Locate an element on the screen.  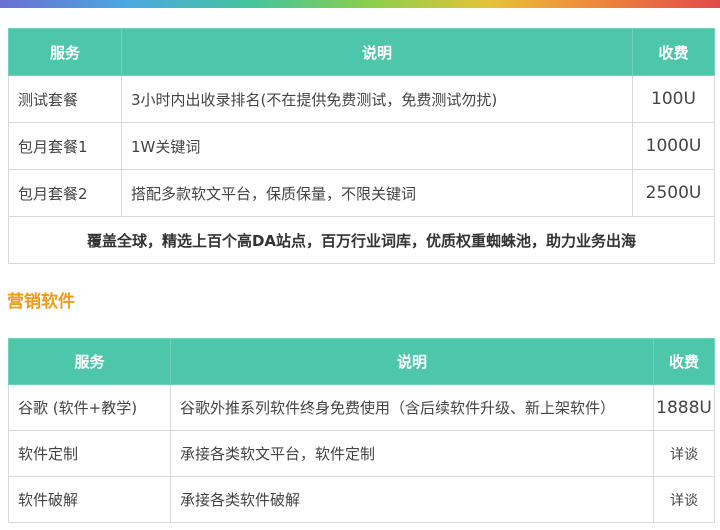
table-footer-text: 覆盖全球，精选上百个高DA站点，百万行业词库，优质权重蜘蛛池，助力业务出海 is located at coordinates (361, 240).